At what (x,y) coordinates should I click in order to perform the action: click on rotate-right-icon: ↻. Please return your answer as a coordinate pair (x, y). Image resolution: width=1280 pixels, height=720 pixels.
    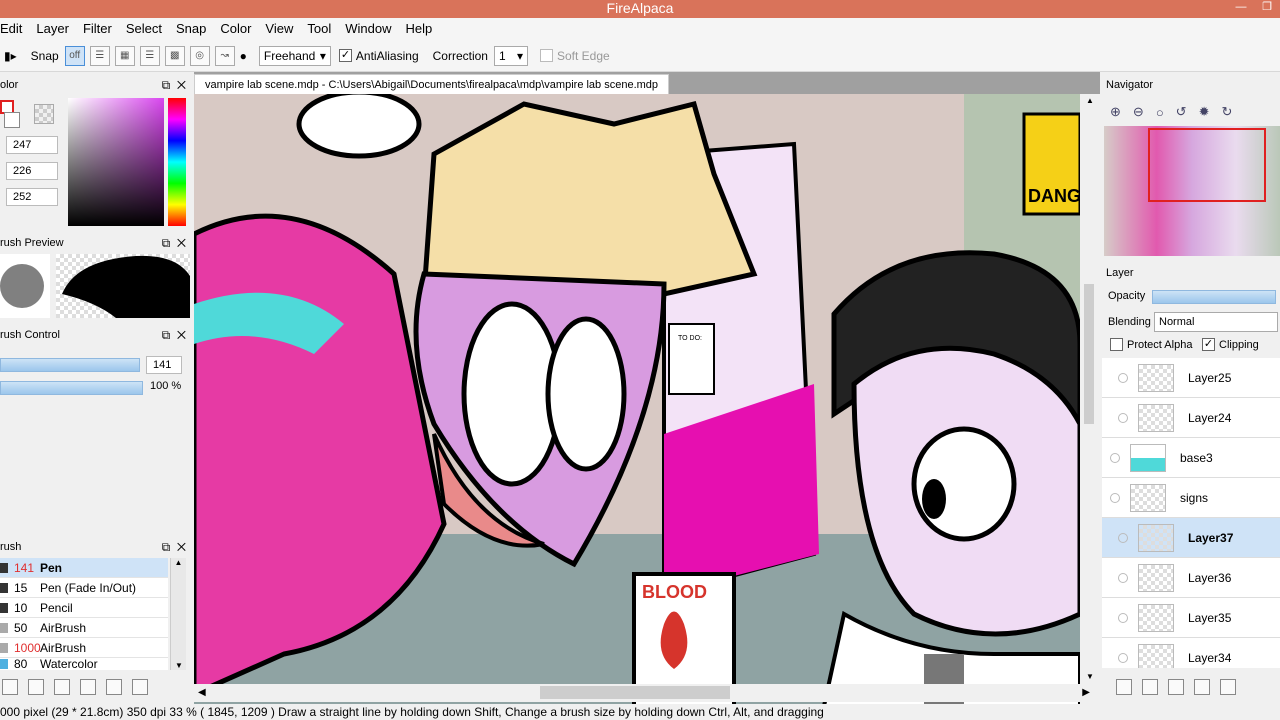
    Looking at the image, I should click on (1226, 112).